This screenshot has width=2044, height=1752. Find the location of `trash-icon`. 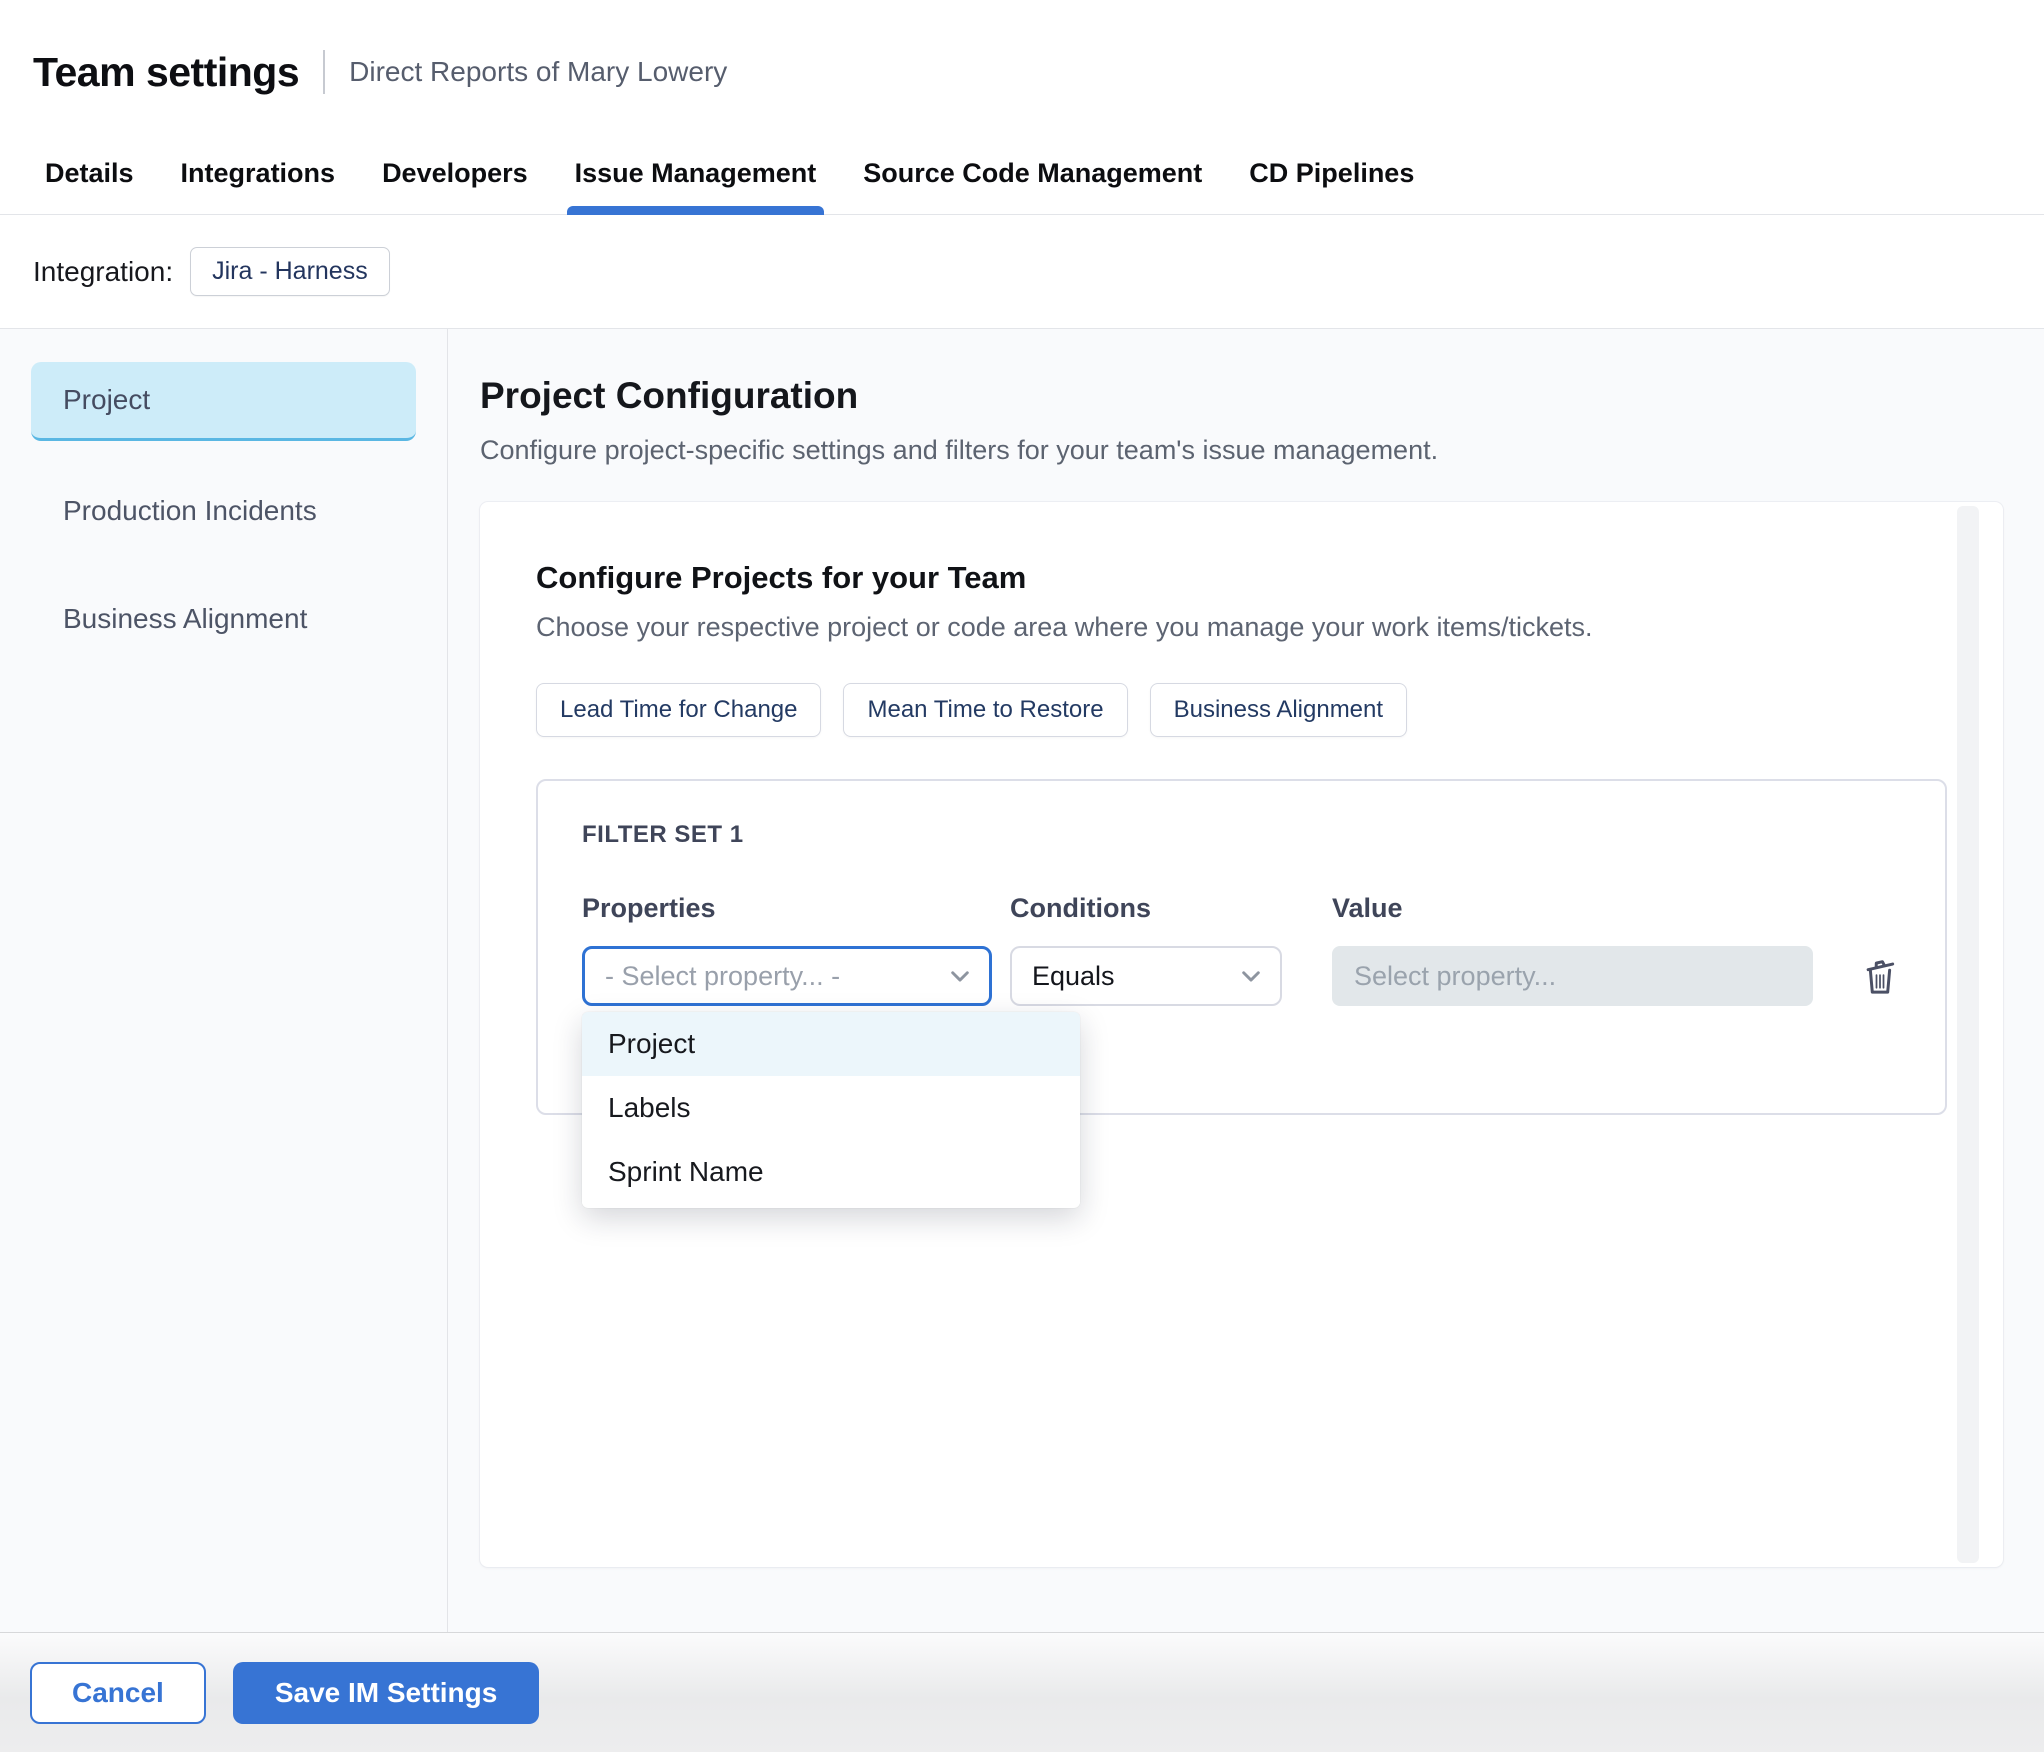

trash-icon is located at coordinates (1880, 976).